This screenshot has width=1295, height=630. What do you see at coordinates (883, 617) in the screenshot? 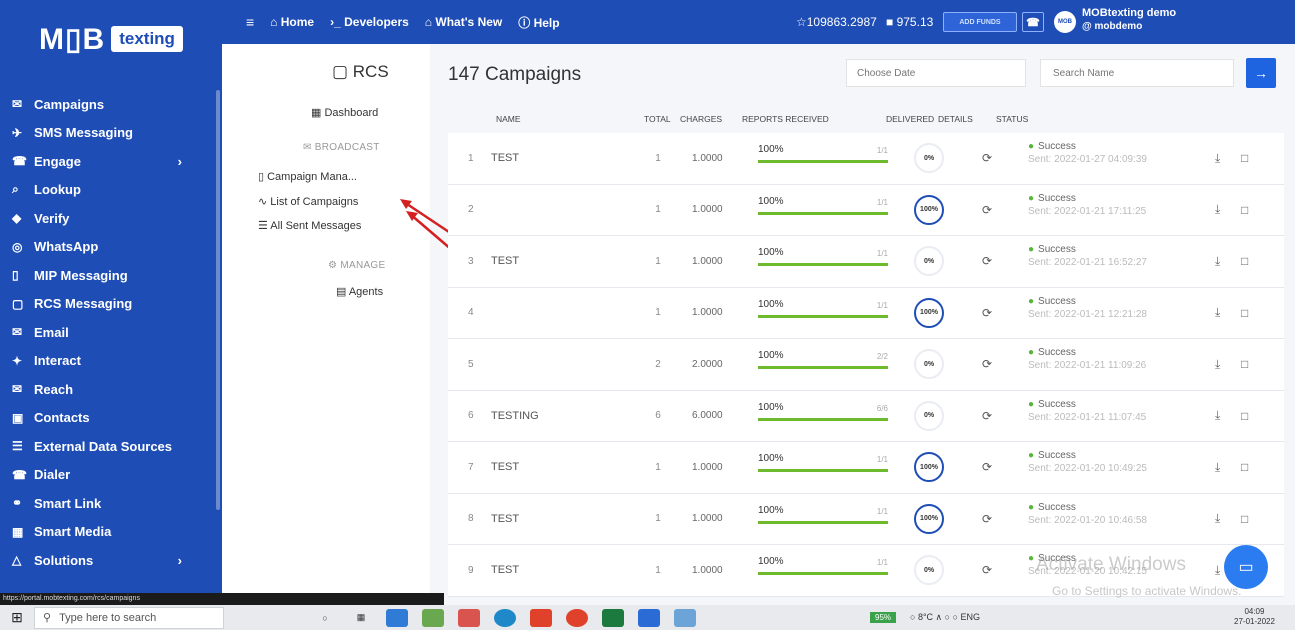
I see `battery-indicator: 95%` at bounding box center [883, 617].